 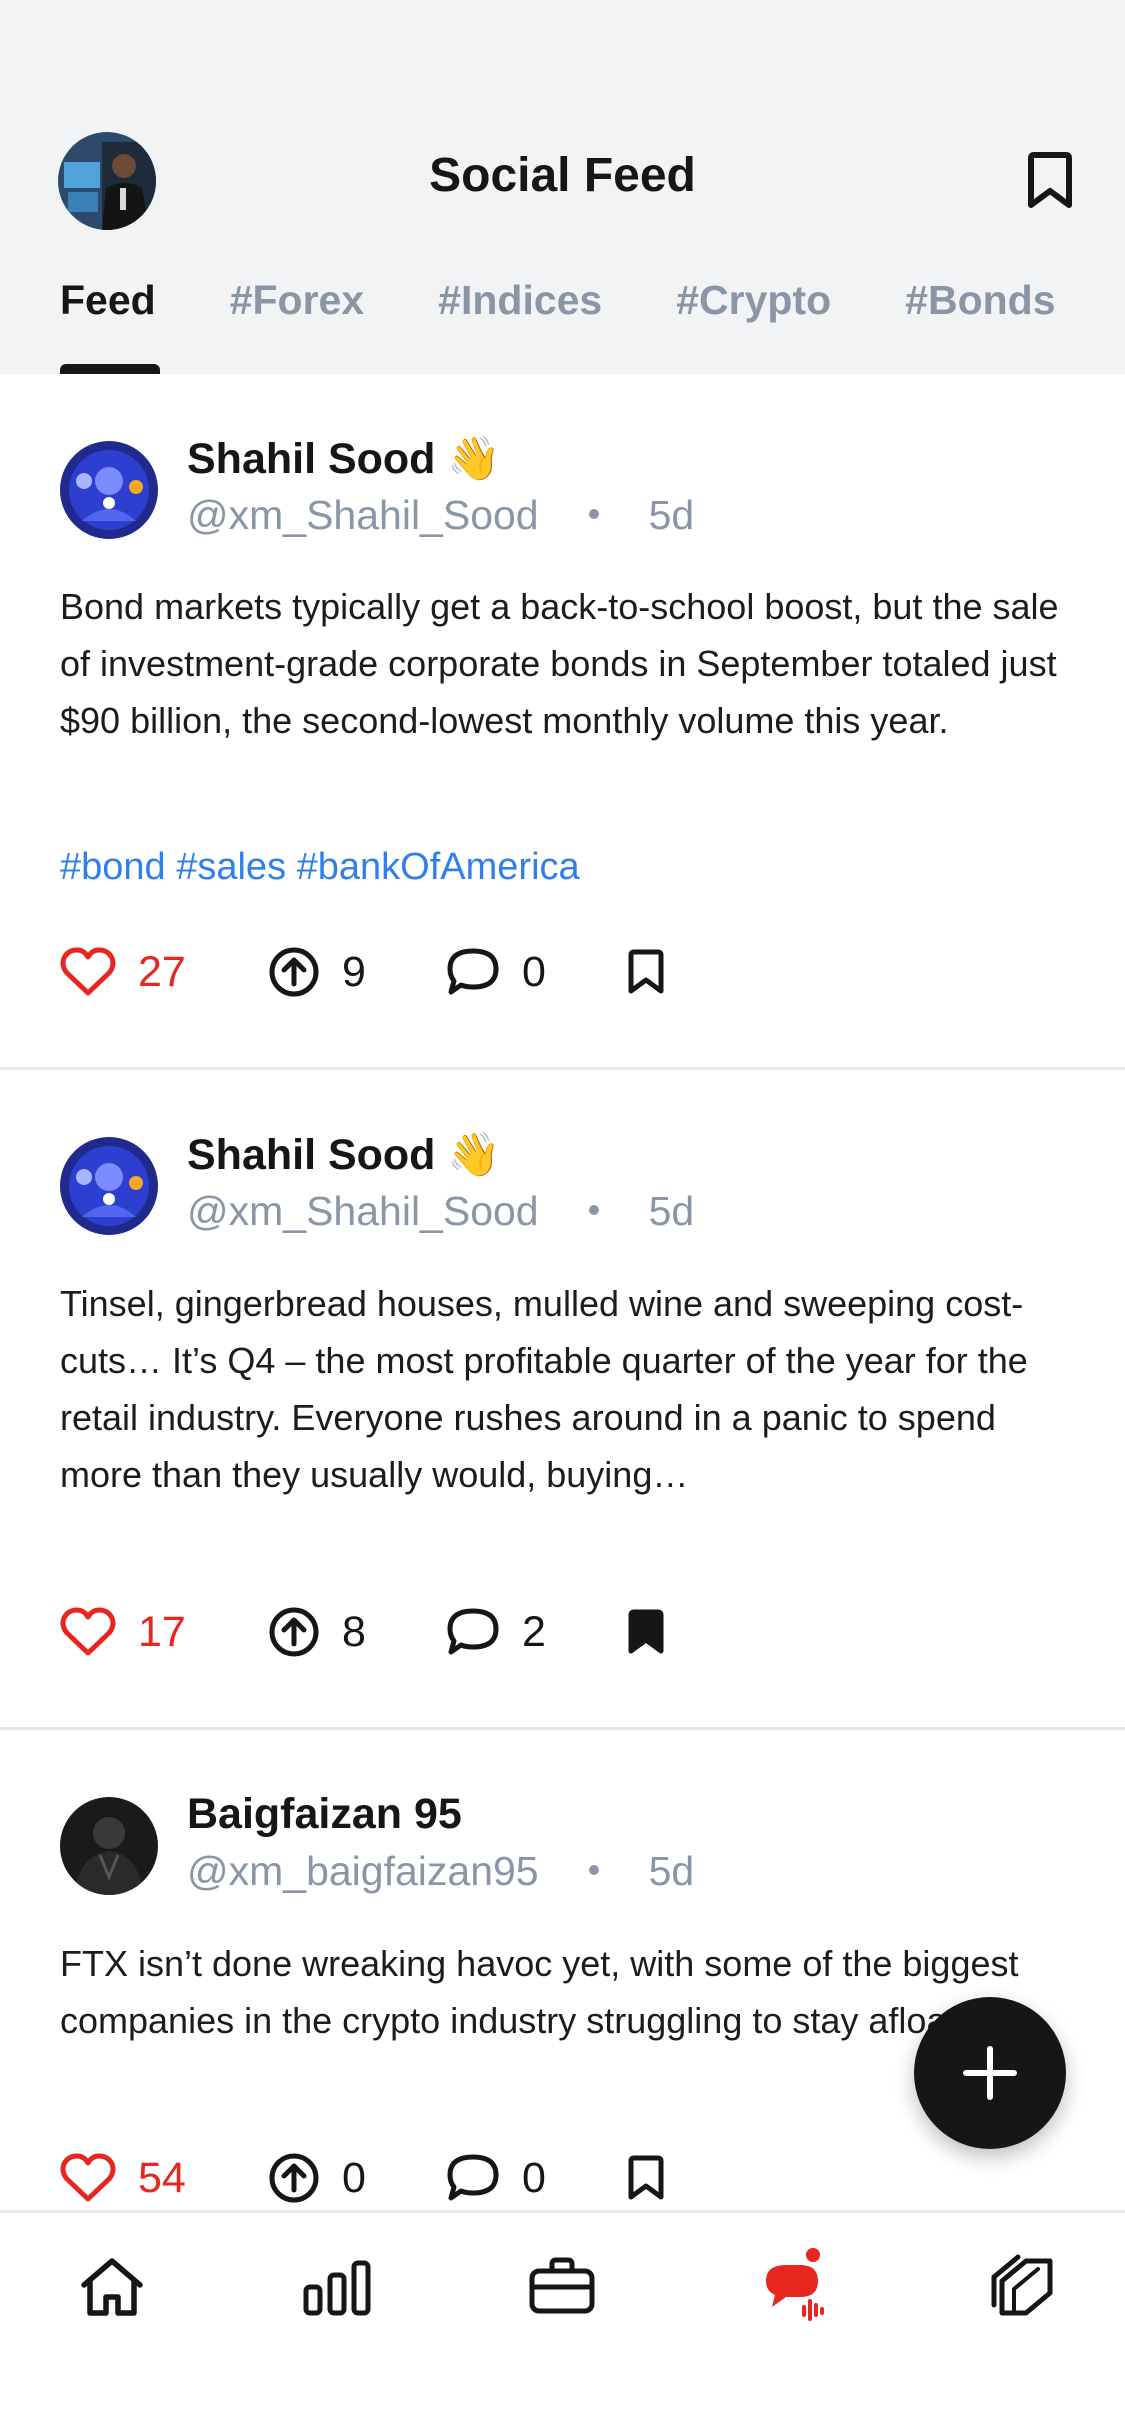 I want to click on nav-portfolio, so click(x=562, y=2287).